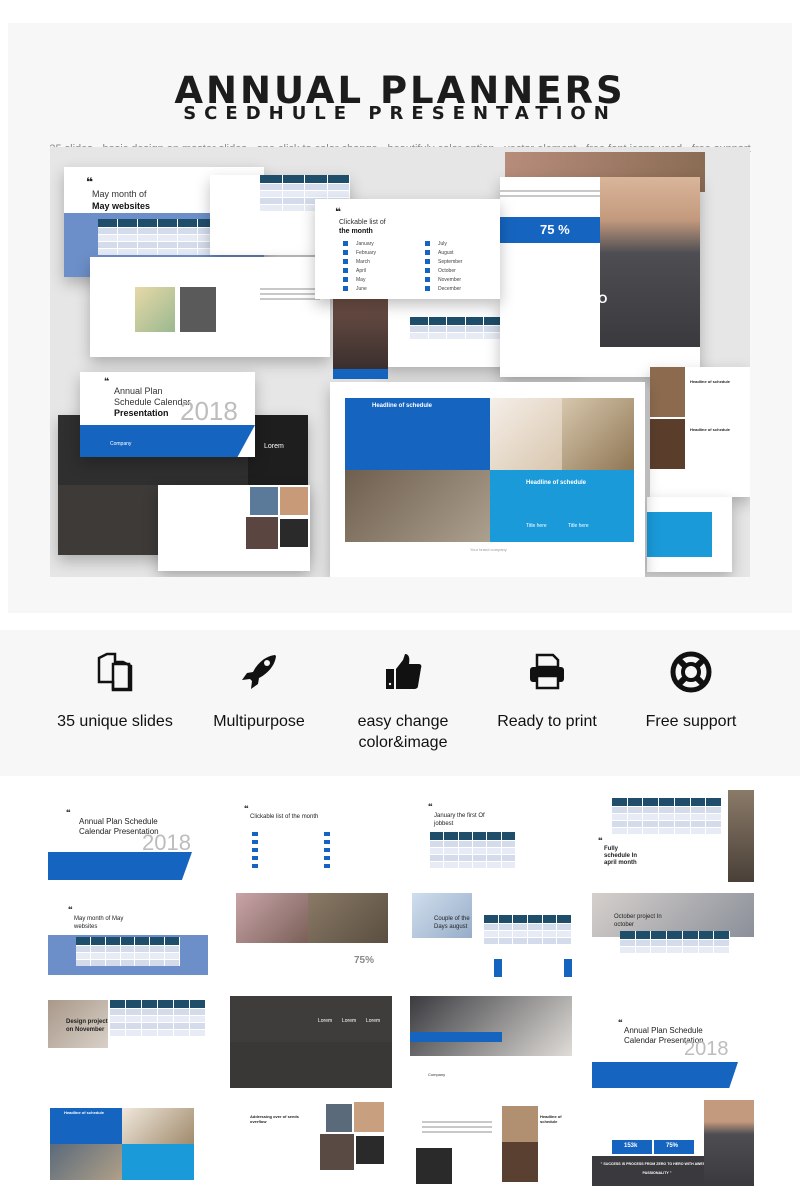 The width and height of the screenshot is (800, 1200). I want to click on month-item: November, so click(443, 279).